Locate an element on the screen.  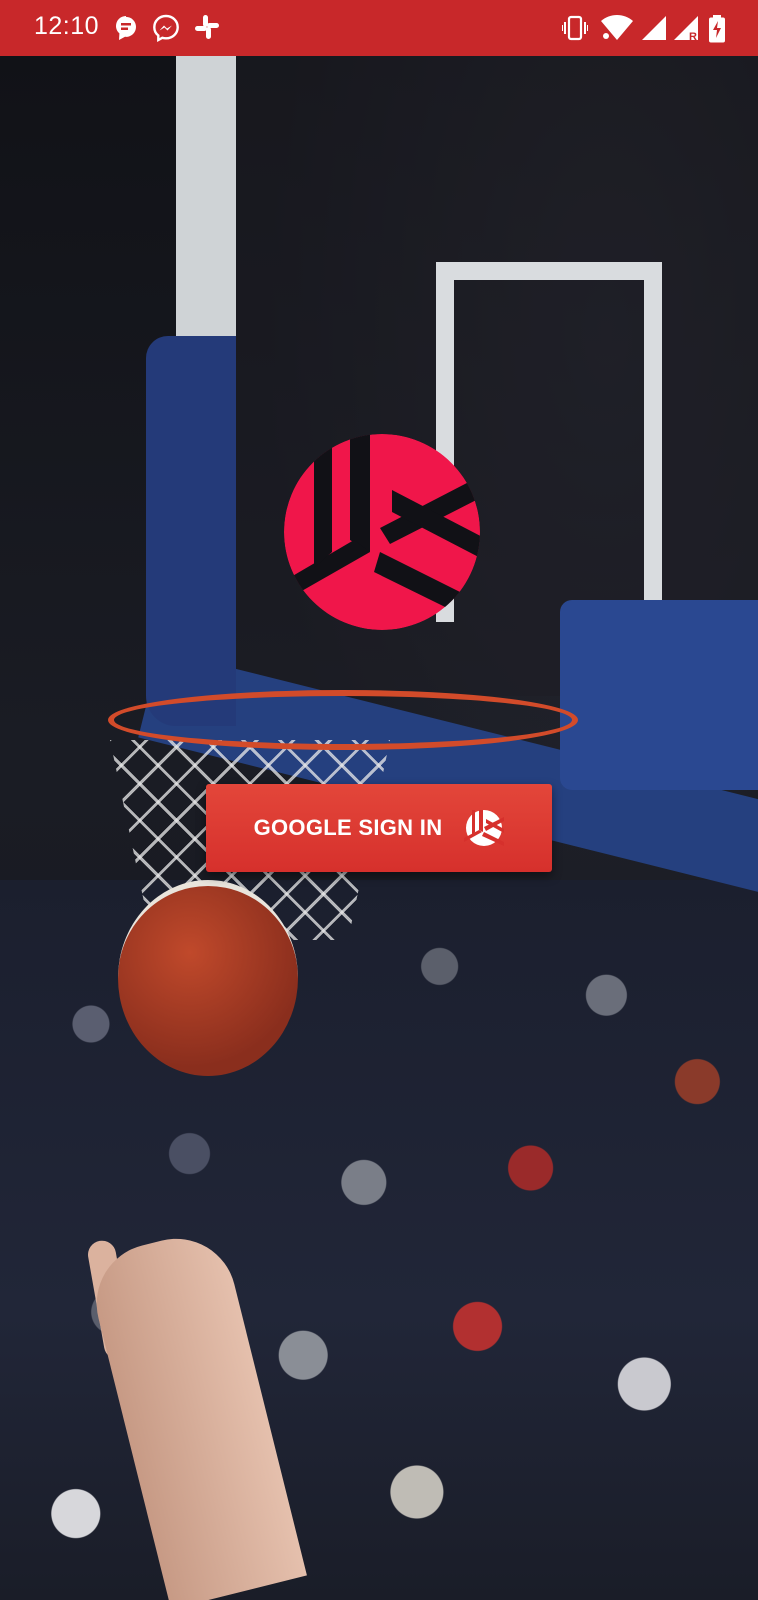
volleyball-icon is located at coordinates (484, 828).